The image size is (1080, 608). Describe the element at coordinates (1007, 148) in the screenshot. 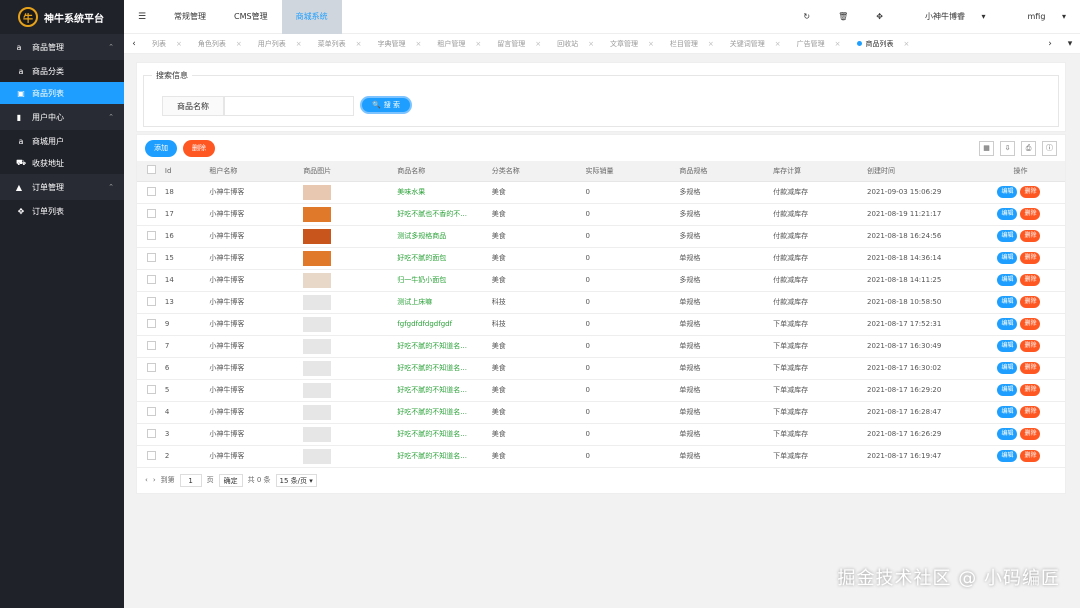

I see `export-icon: ⇩` at that location.